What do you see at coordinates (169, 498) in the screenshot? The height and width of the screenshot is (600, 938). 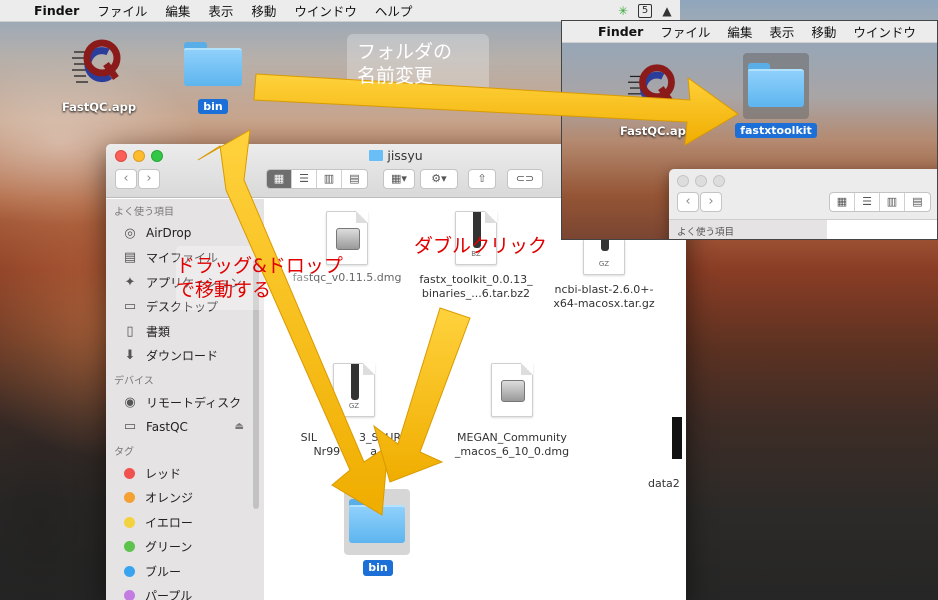 I see `tag-label: オレンジ` at bounding box center [169, 498].